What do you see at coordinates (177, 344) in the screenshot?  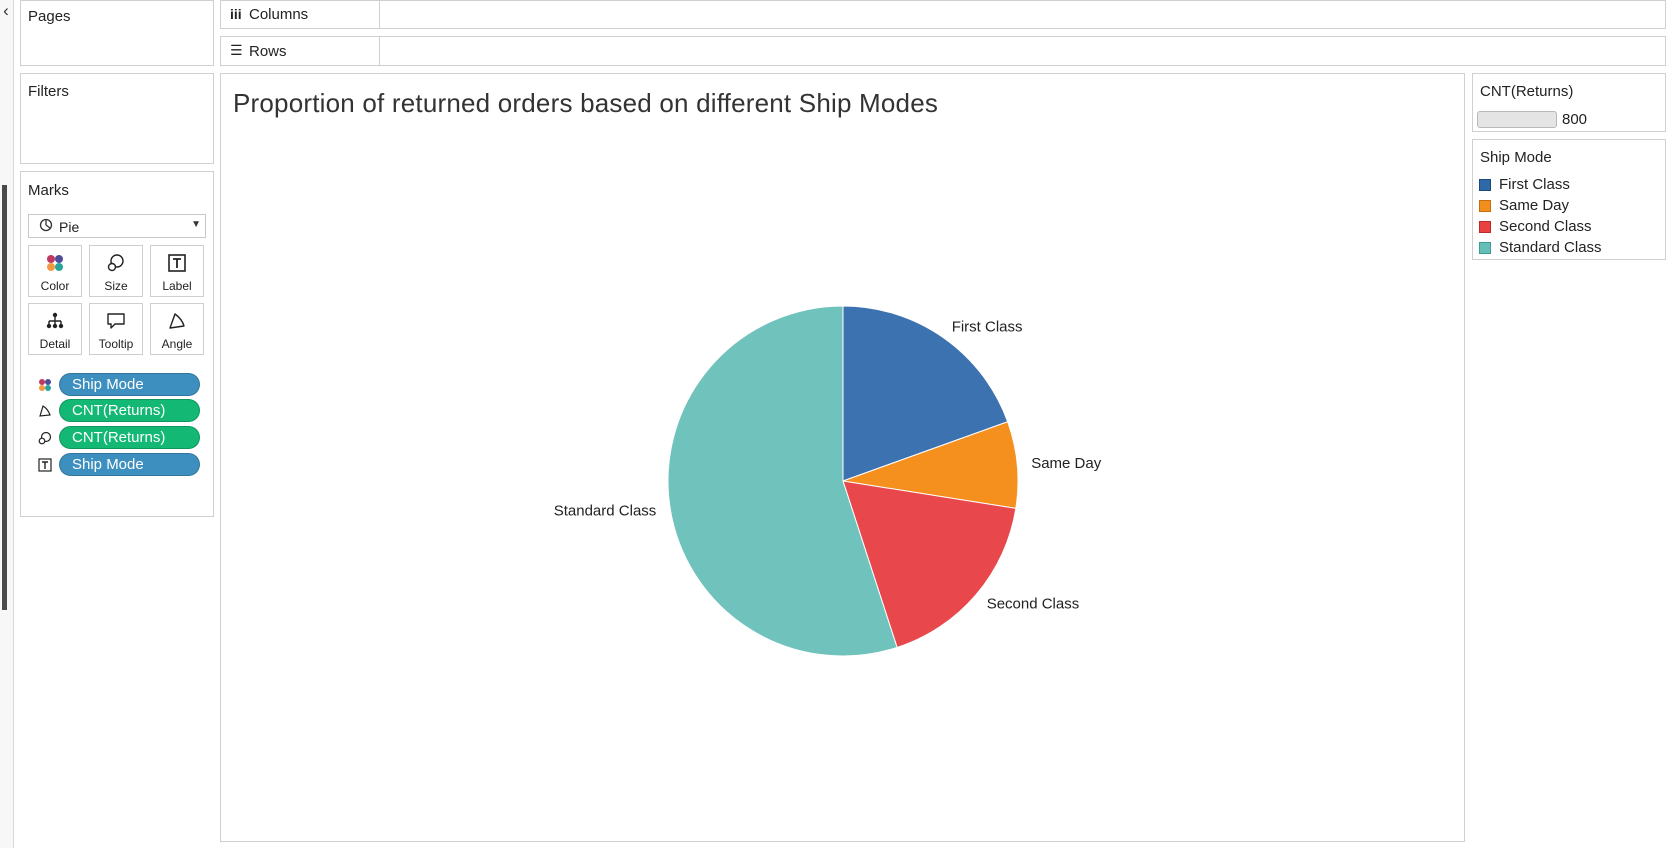 I see `angle-button-label: Angle` at bounding box center [177, 344].